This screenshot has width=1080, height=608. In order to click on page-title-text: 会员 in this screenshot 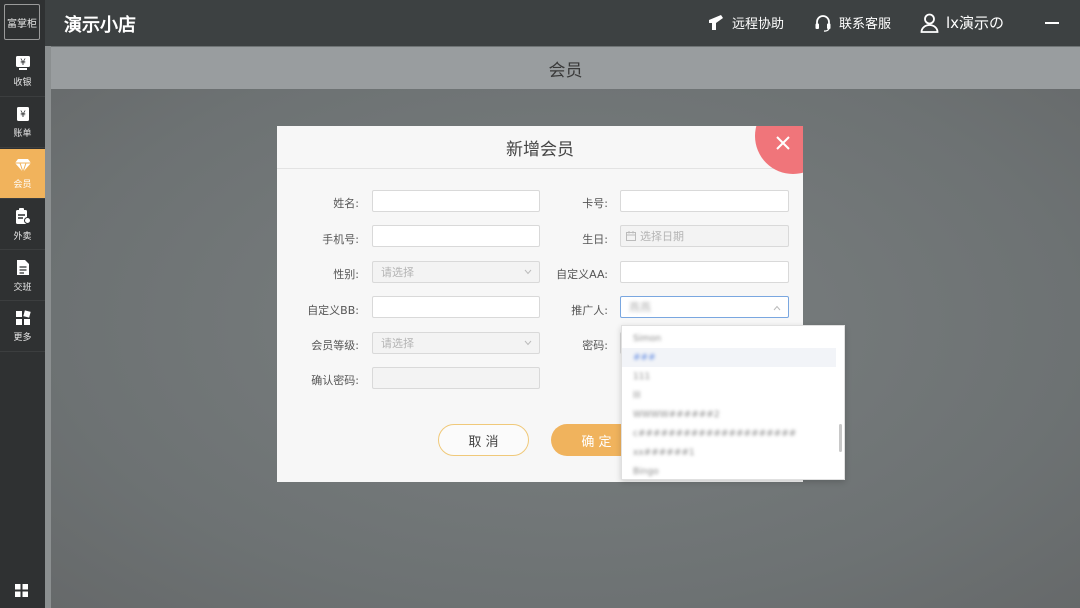, I will do `click(565, 70)`.